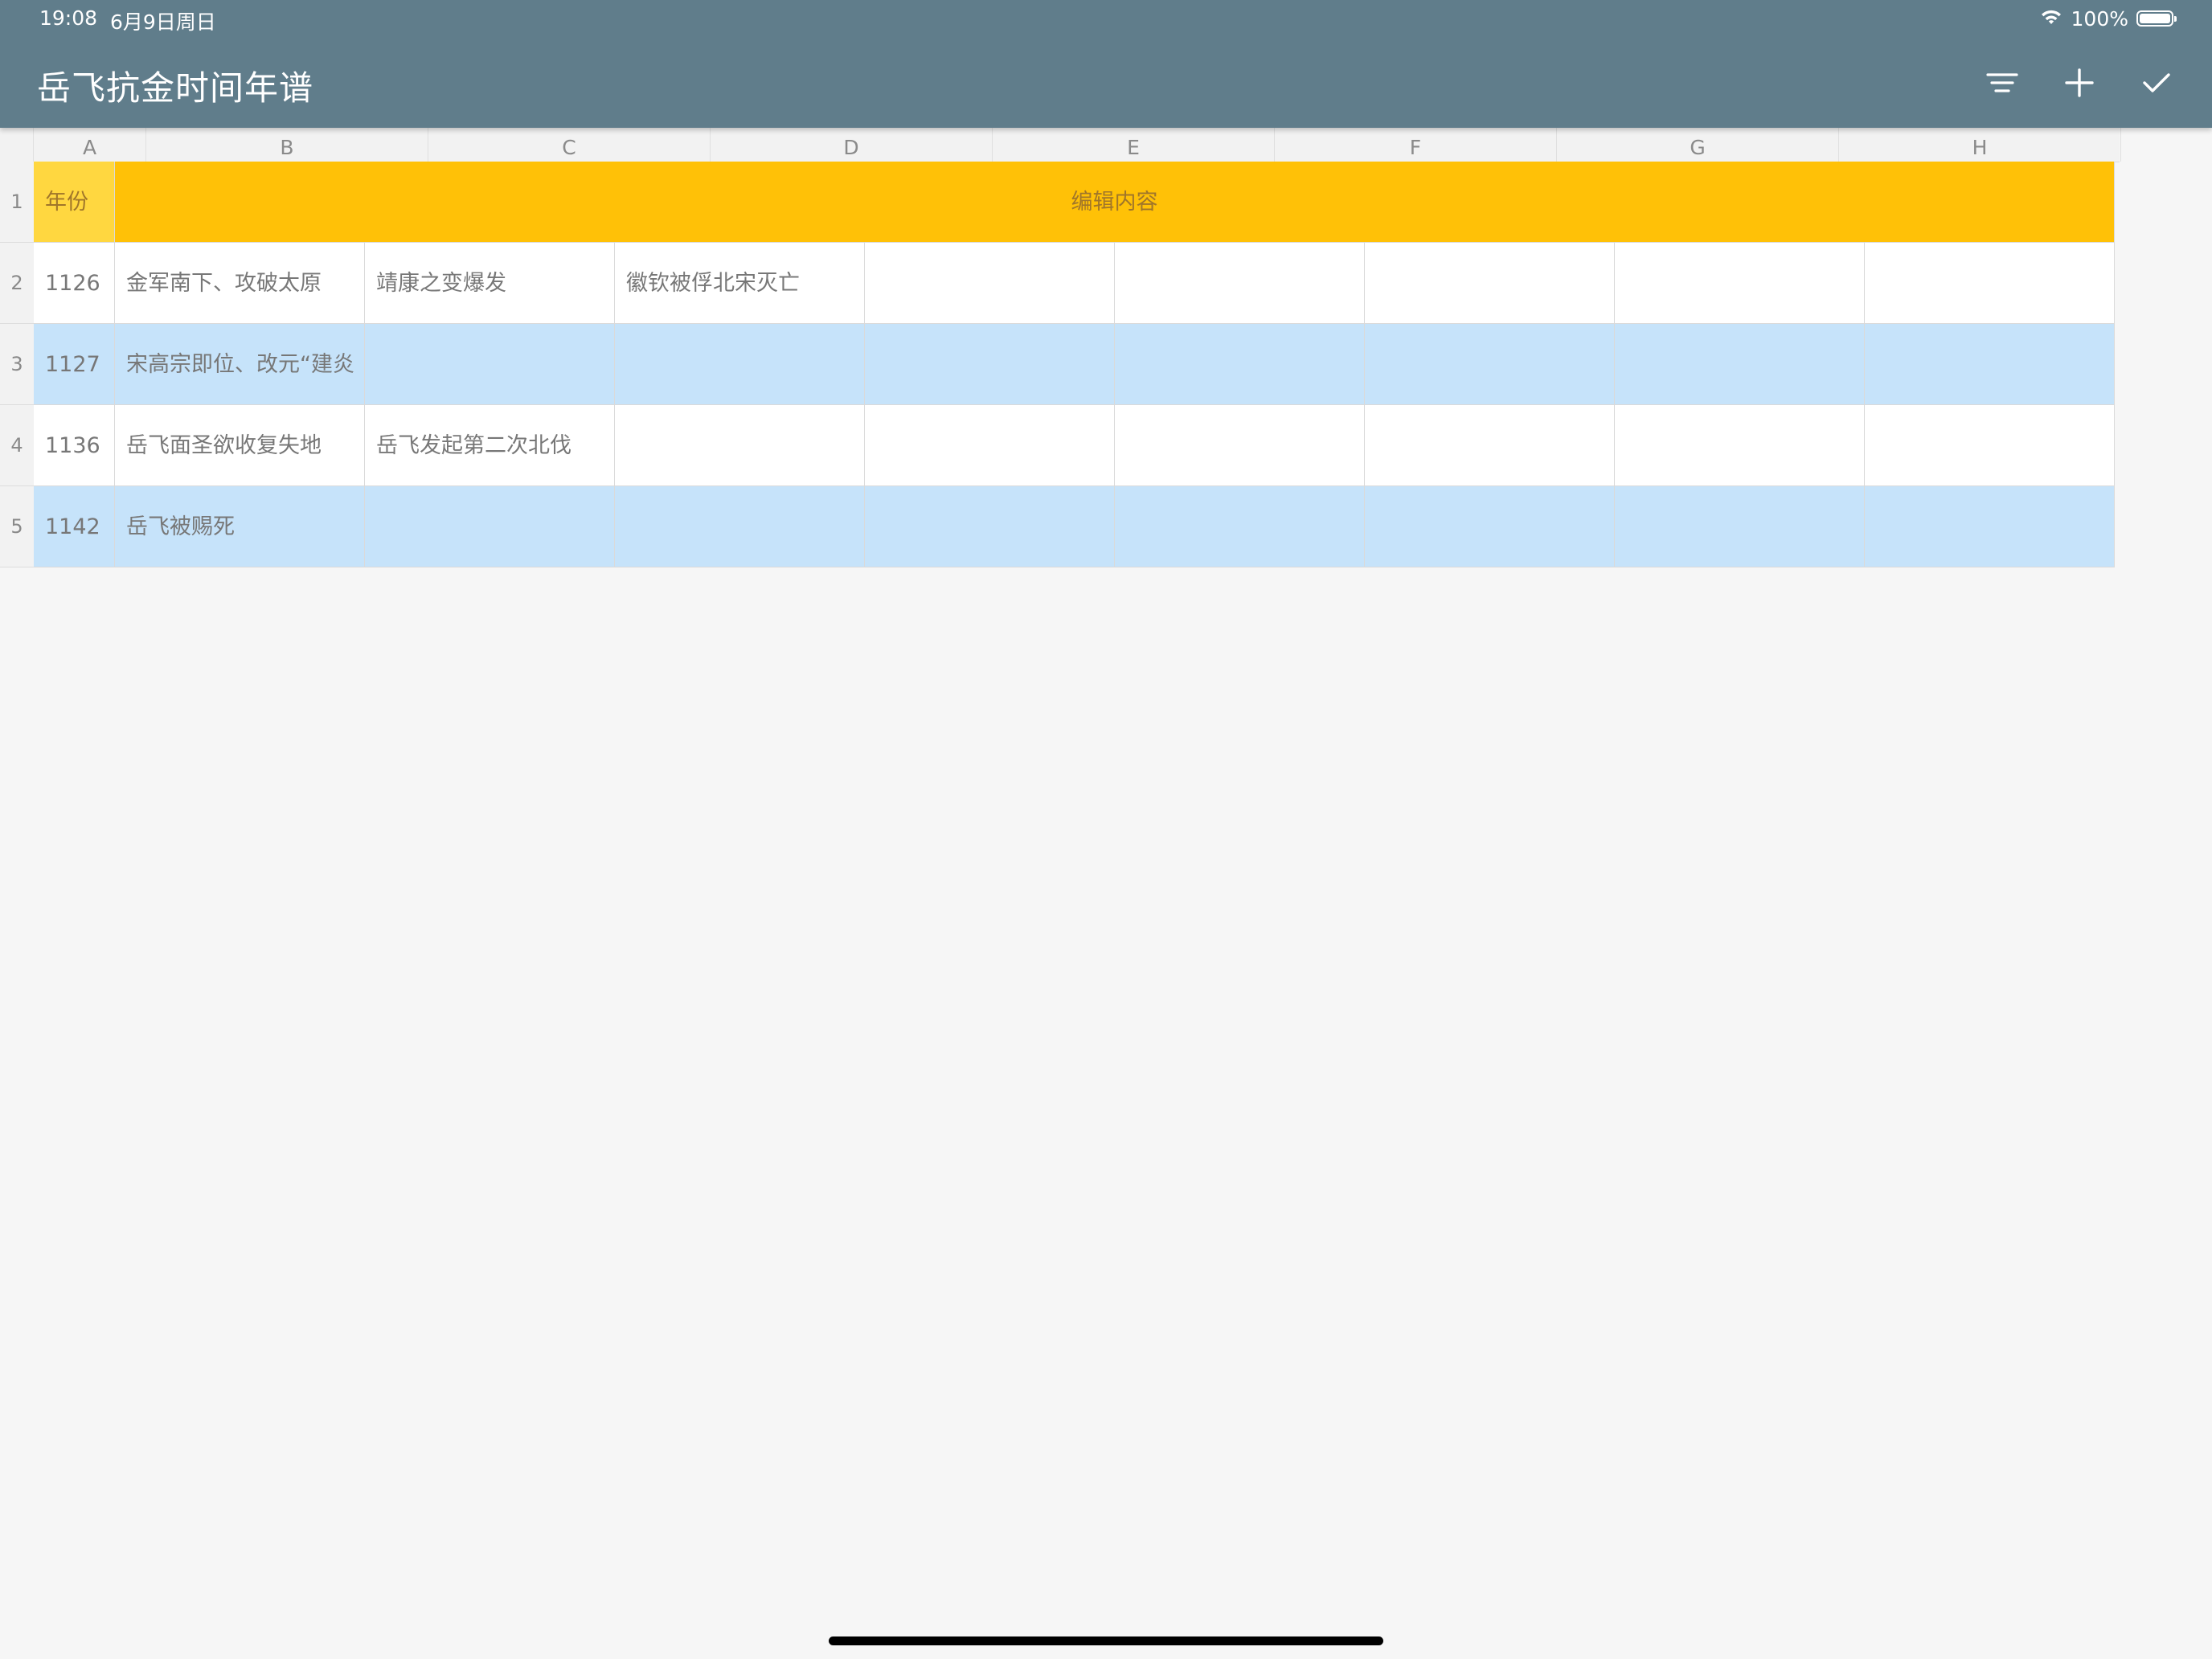 This screenshot has height=1659, width=2212. Describe the element at coordinates (68, 18) in the screenshot. I see `status-time: 19:08` at that location.